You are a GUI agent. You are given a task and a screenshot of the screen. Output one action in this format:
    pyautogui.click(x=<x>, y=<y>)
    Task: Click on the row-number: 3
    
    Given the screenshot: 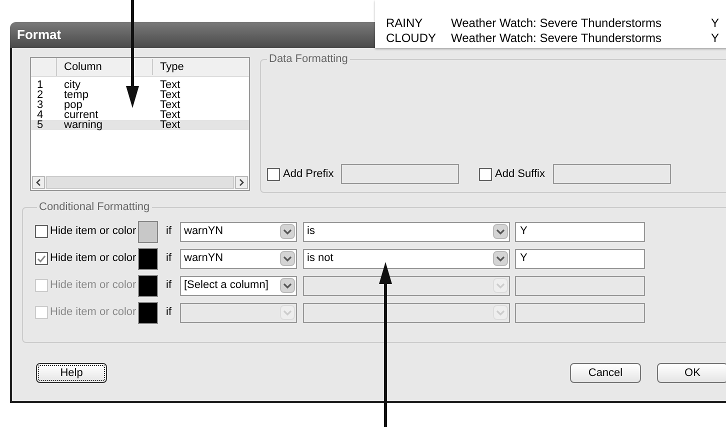 What is the action you would take?
    pyautogui.click(x=40, y=105)
    